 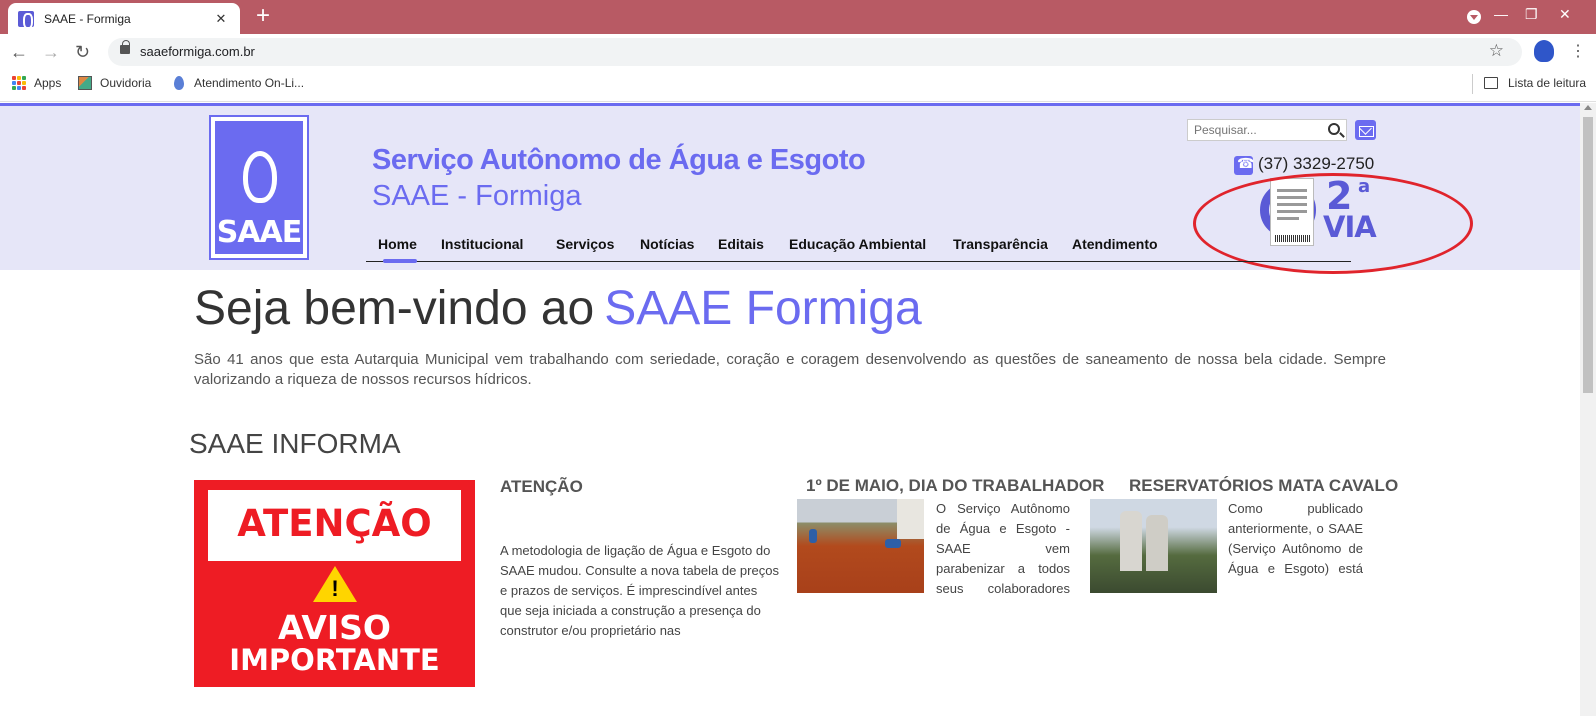 I want to click on phone-icon, so click(x=1244, y=165).